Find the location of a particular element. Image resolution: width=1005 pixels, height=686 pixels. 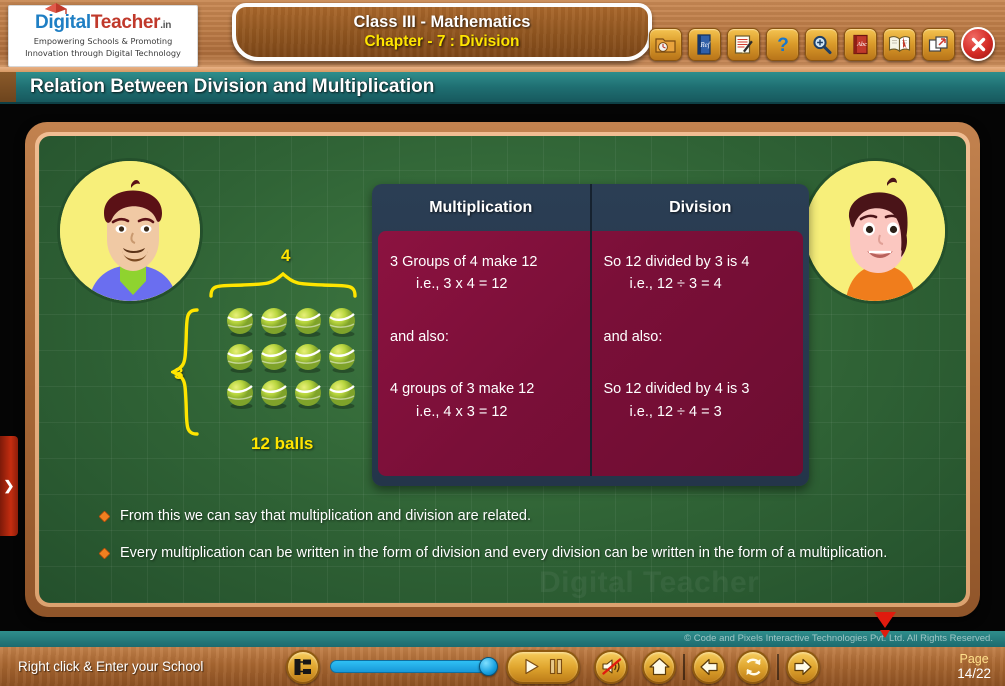

red-pointer-marker is located at coordinates (885, 625).